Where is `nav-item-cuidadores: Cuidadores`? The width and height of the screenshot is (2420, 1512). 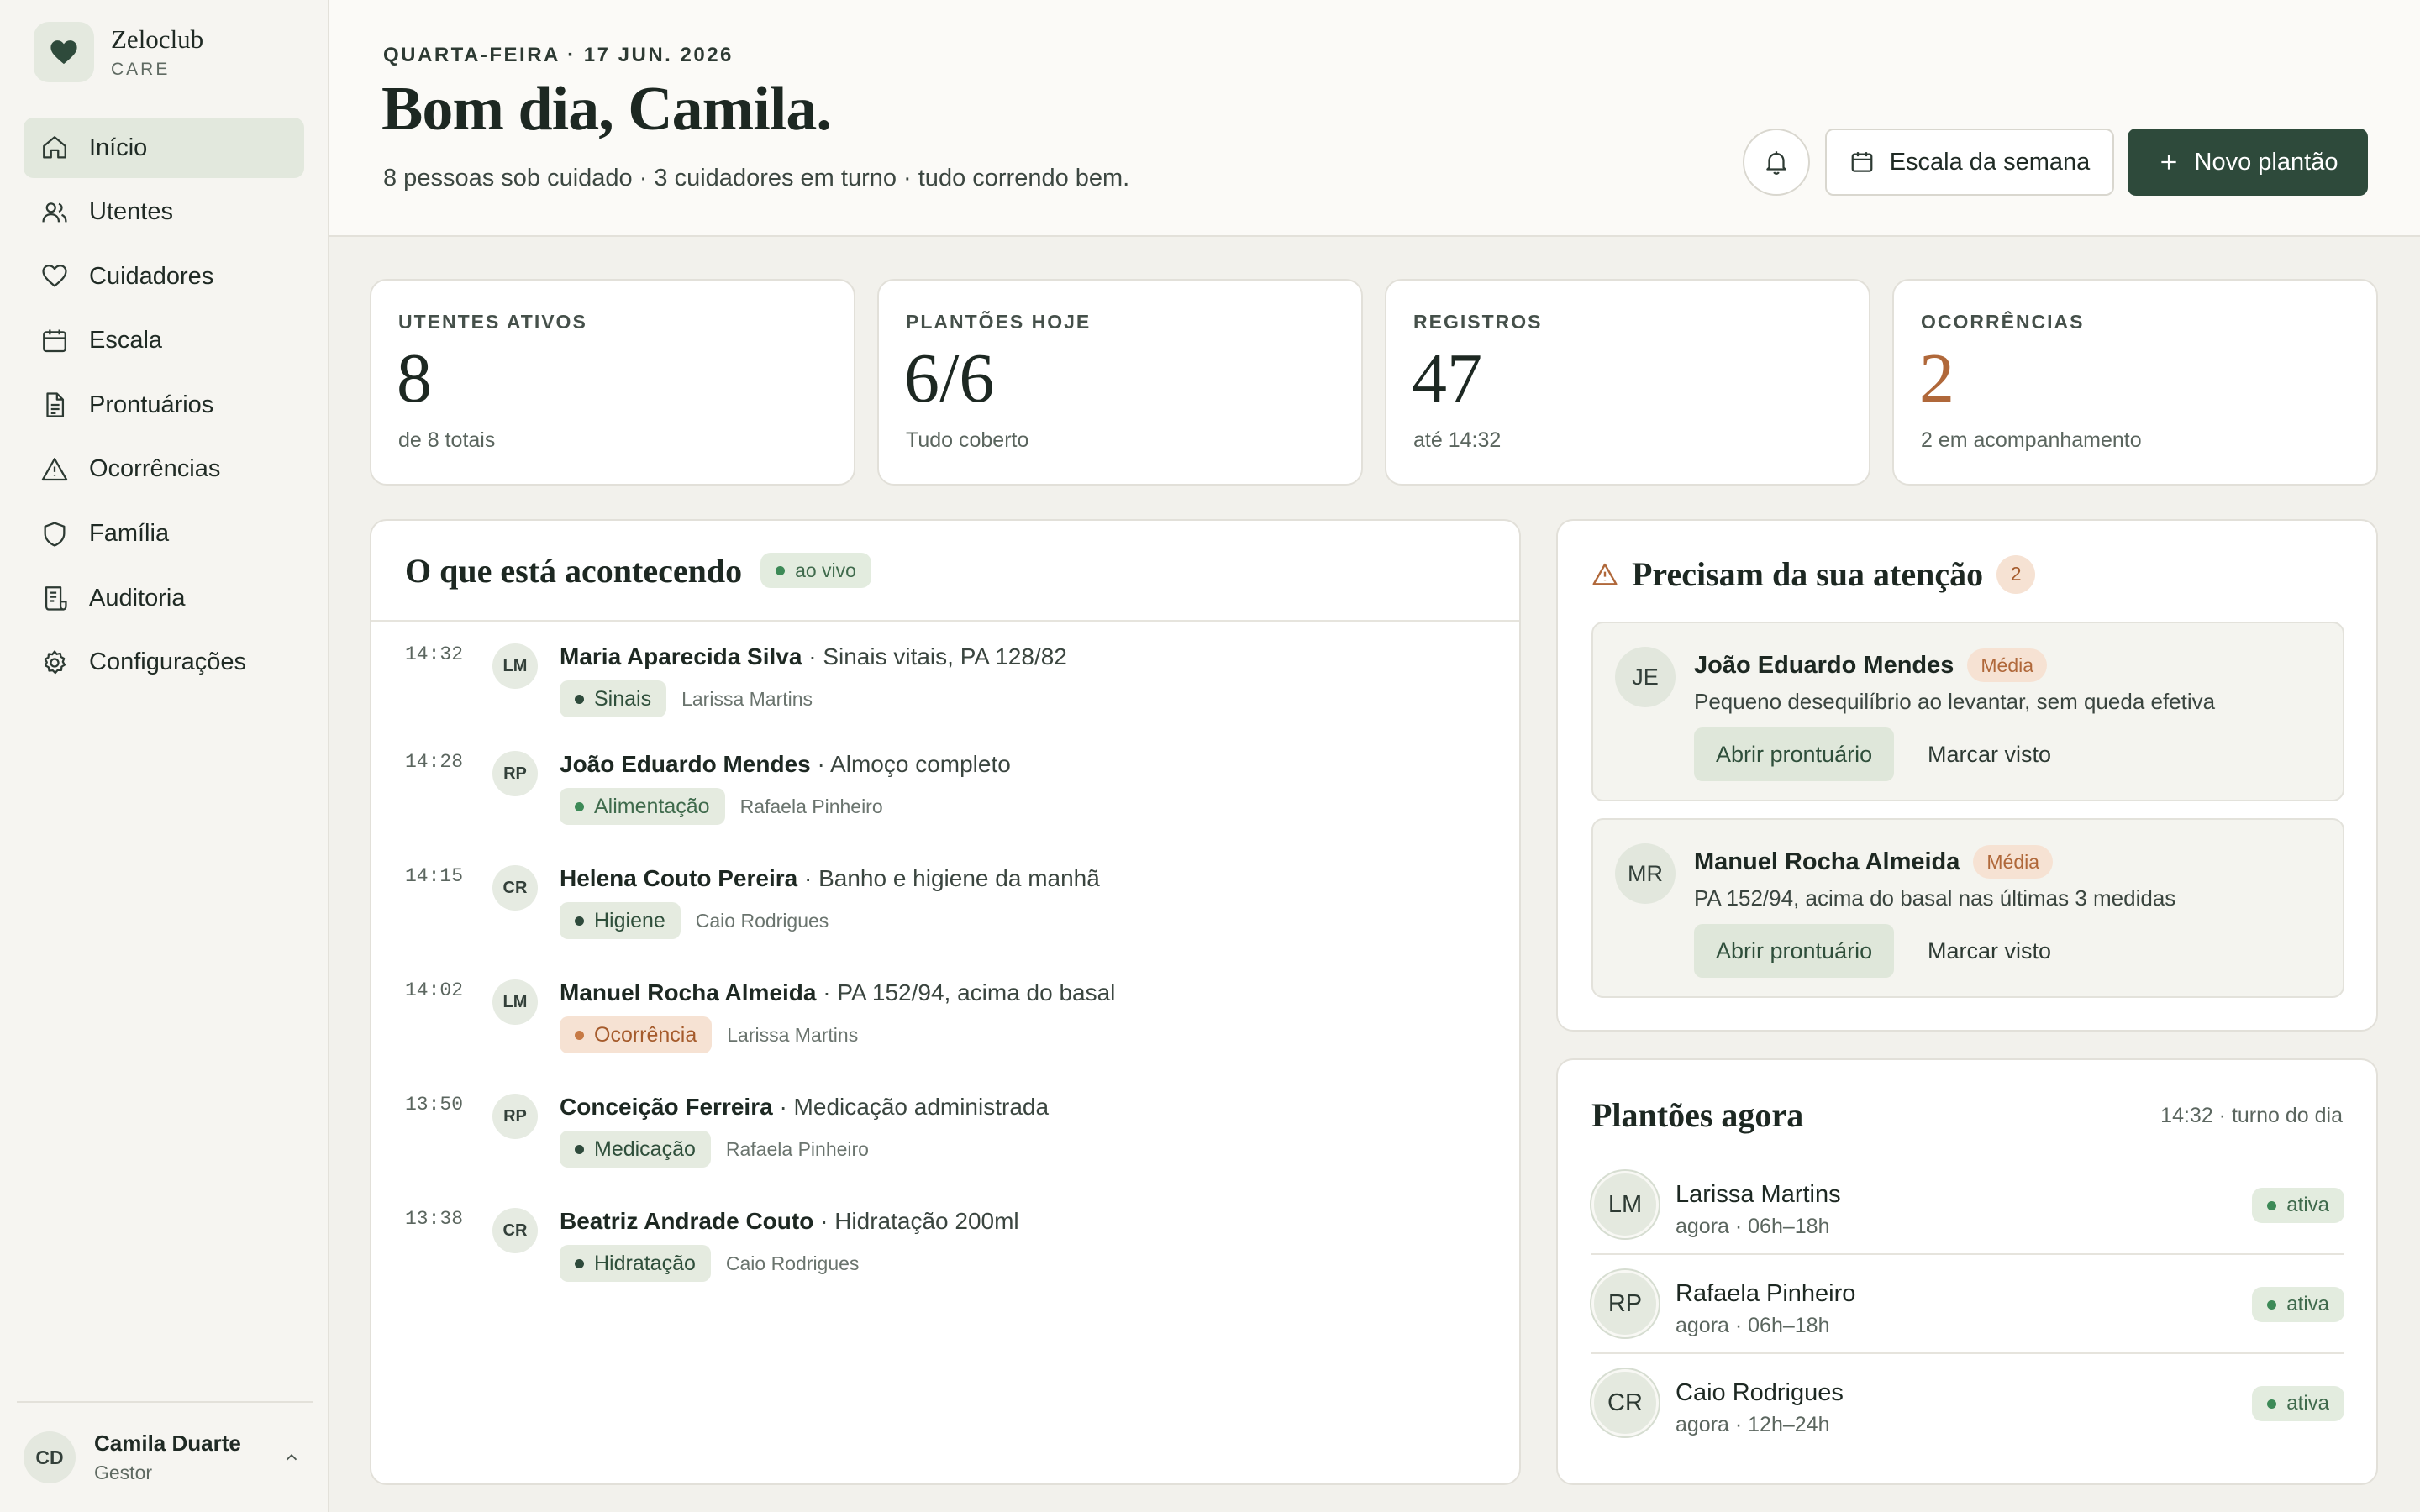 nav-item-cuidadores: Cuidadores is located at coordinates (164, 276).